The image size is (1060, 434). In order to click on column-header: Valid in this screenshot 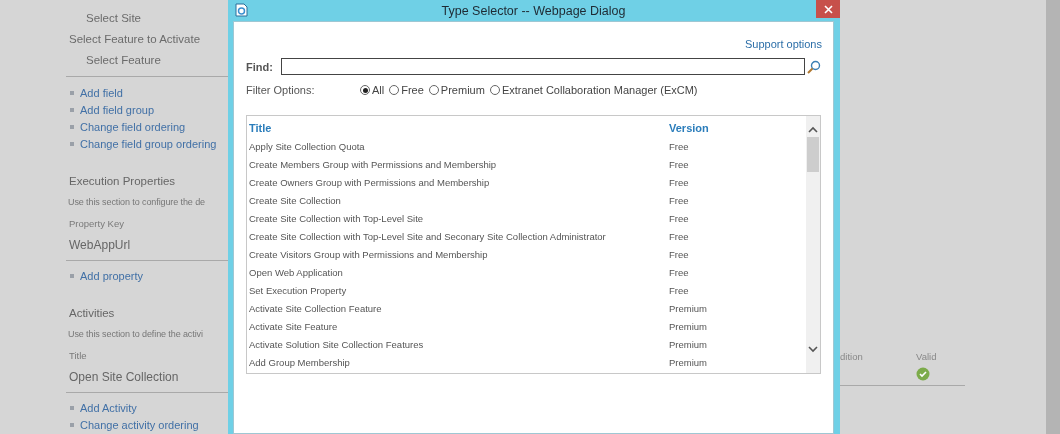, I will do `click(926, 356)`.